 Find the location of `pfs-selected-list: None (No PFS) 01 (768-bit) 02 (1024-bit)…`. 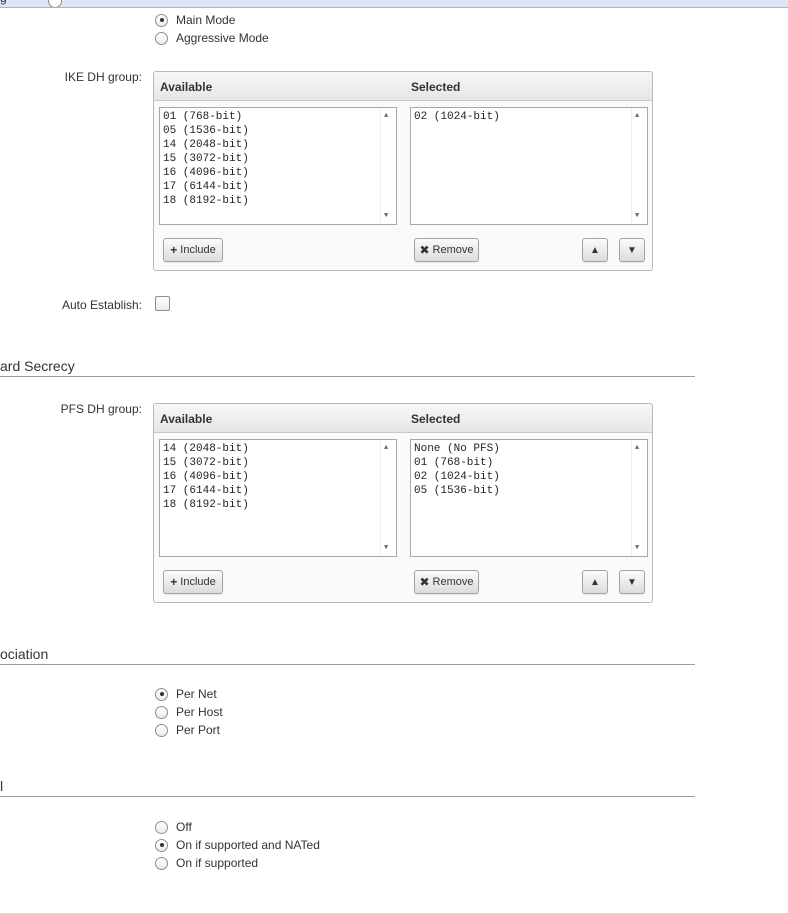

pfs-selected-list: None (No PFS) 01 (768-bit) 02 (1024-bit)… is located at coordinates (529, 498).